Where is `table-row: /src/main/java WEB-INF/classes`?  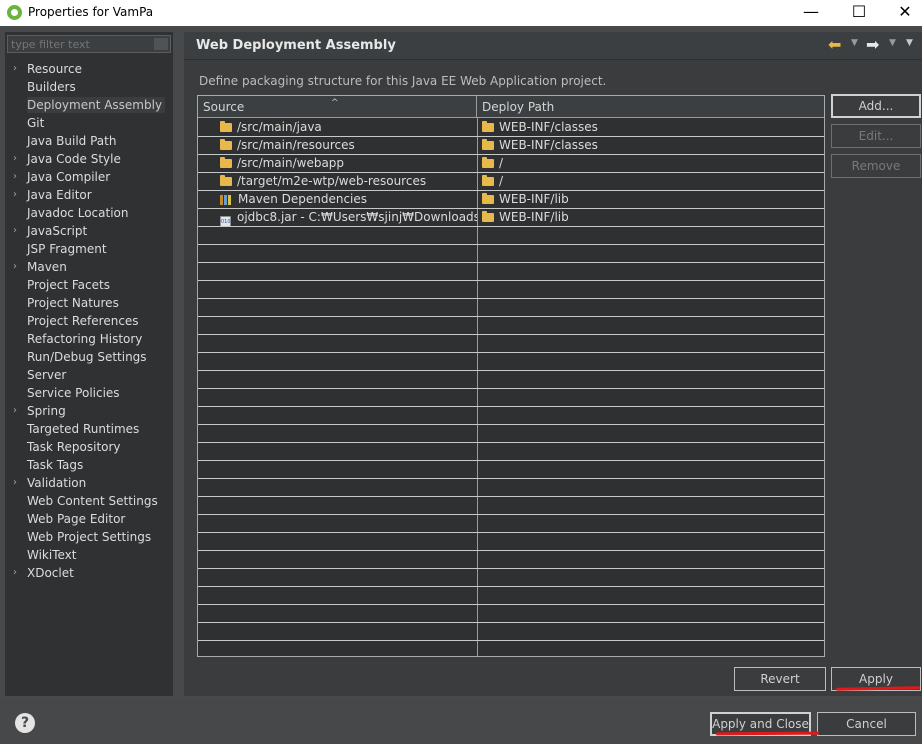 table-row: /src/main/java WEB-INF/classes is located at coordinates (511, 128).